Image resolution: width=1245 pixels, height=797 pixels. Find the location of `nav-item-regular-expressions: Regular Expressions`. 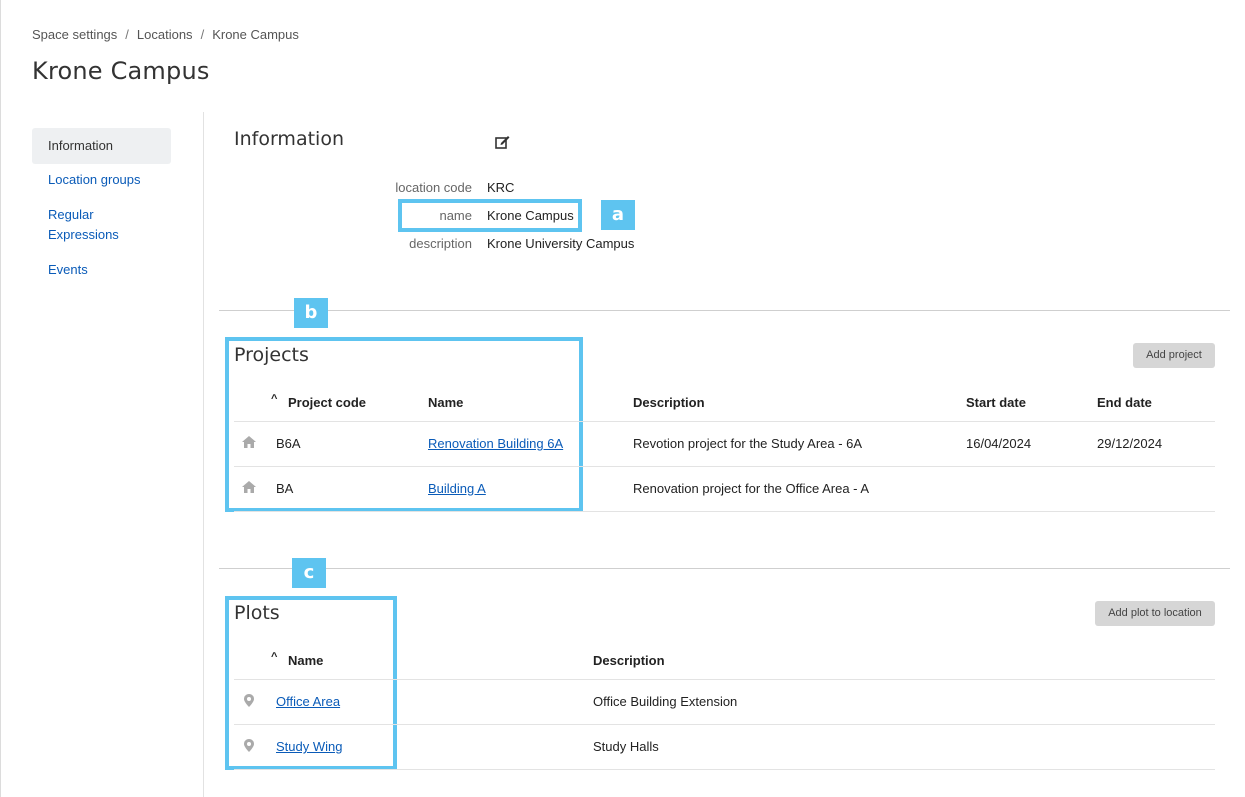

nav-item-regular-expressions: Regular Expressions is located at coordinates (101, 225).